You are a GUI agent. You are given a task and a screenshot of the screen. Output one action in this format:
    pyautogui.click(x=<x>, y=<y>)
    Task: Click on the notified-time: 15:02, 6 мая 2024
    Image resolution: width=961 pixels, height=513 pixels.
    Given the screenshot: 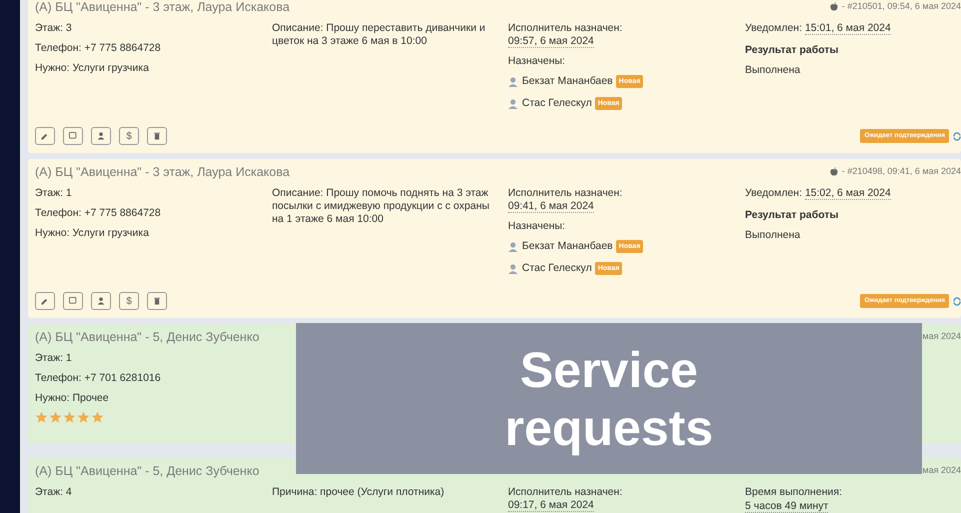 What is the action you would take?
    pyautogui.click(x=847, y=193)
    